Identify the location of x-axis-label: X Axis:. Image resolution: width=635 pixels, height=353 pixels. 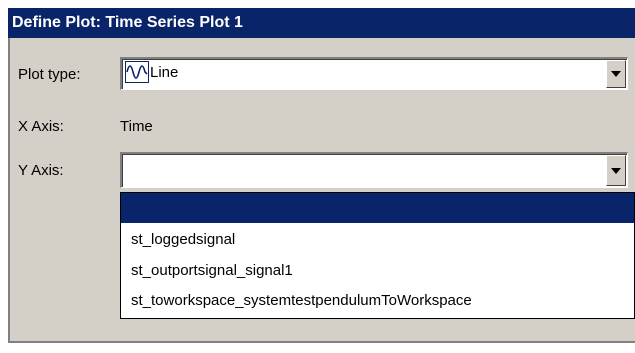
(41, 126).